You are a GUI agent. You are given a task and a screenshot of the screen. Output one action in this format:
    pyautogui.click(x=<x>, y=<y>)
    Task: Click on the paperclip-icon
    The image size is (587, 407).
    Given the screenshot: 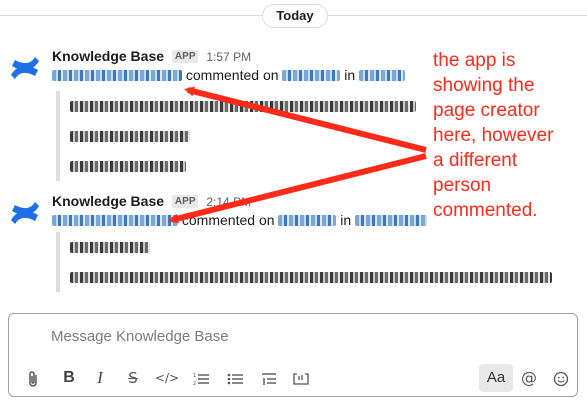 What is the action you would take?
    pyautogui.click(x=33, y=378)
    